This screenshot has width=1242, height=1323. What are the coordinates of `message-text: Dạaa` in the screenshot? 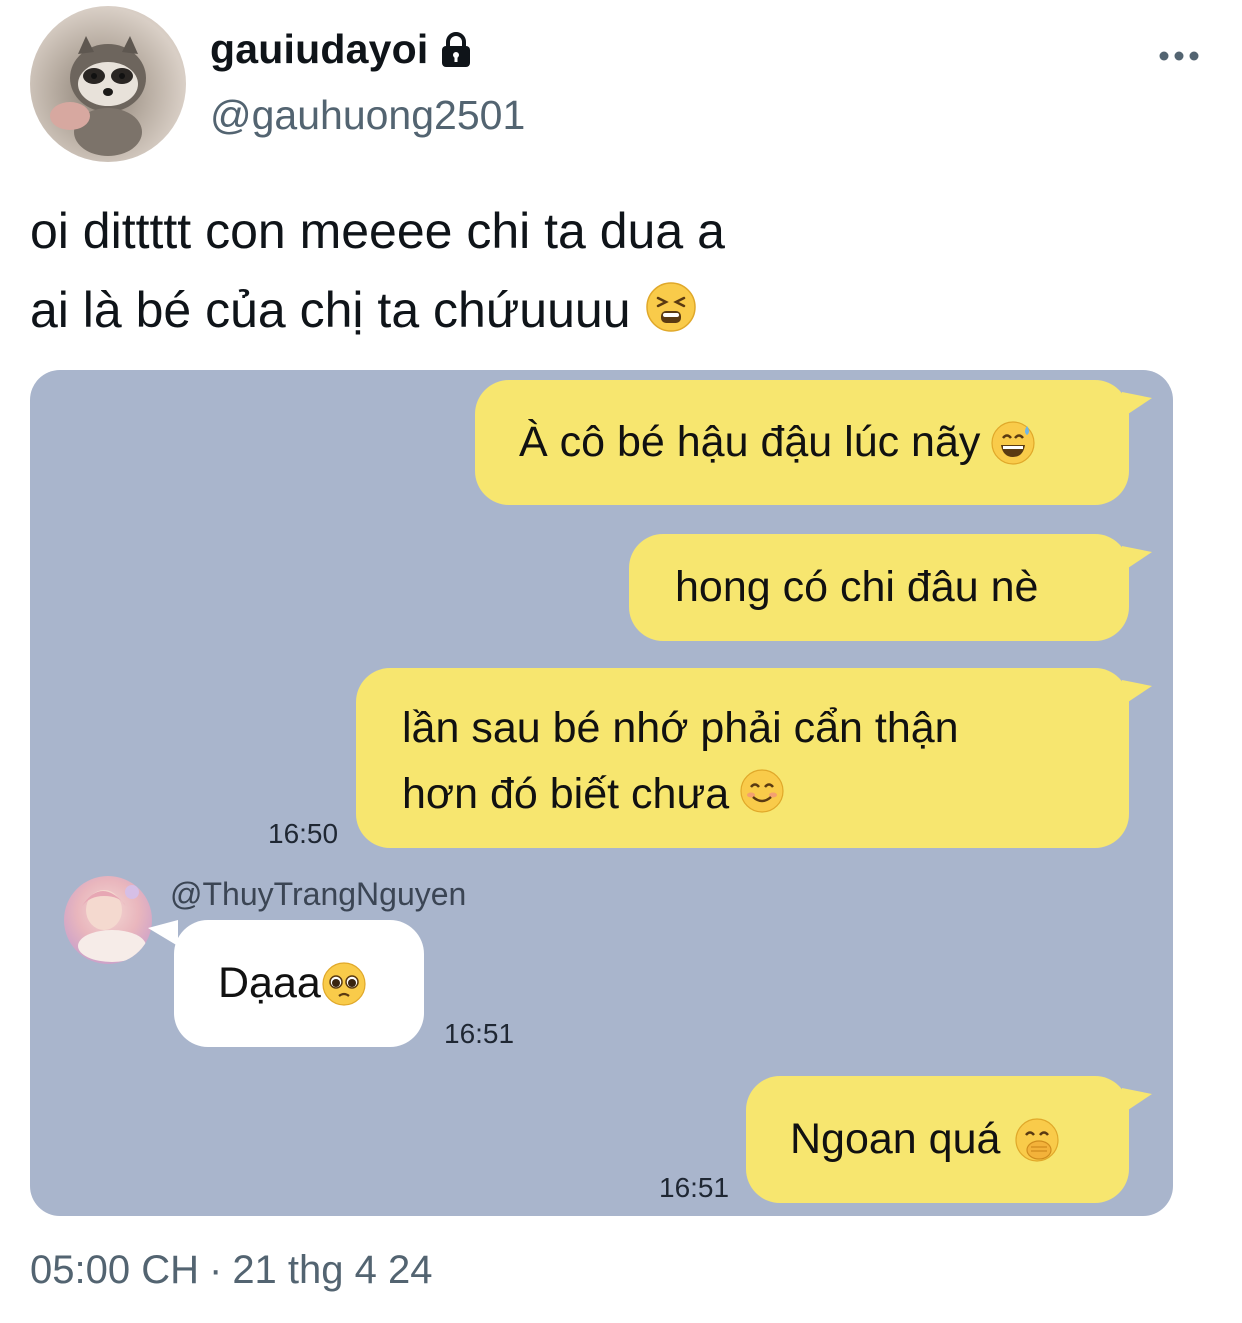 It's located at (269, 983).